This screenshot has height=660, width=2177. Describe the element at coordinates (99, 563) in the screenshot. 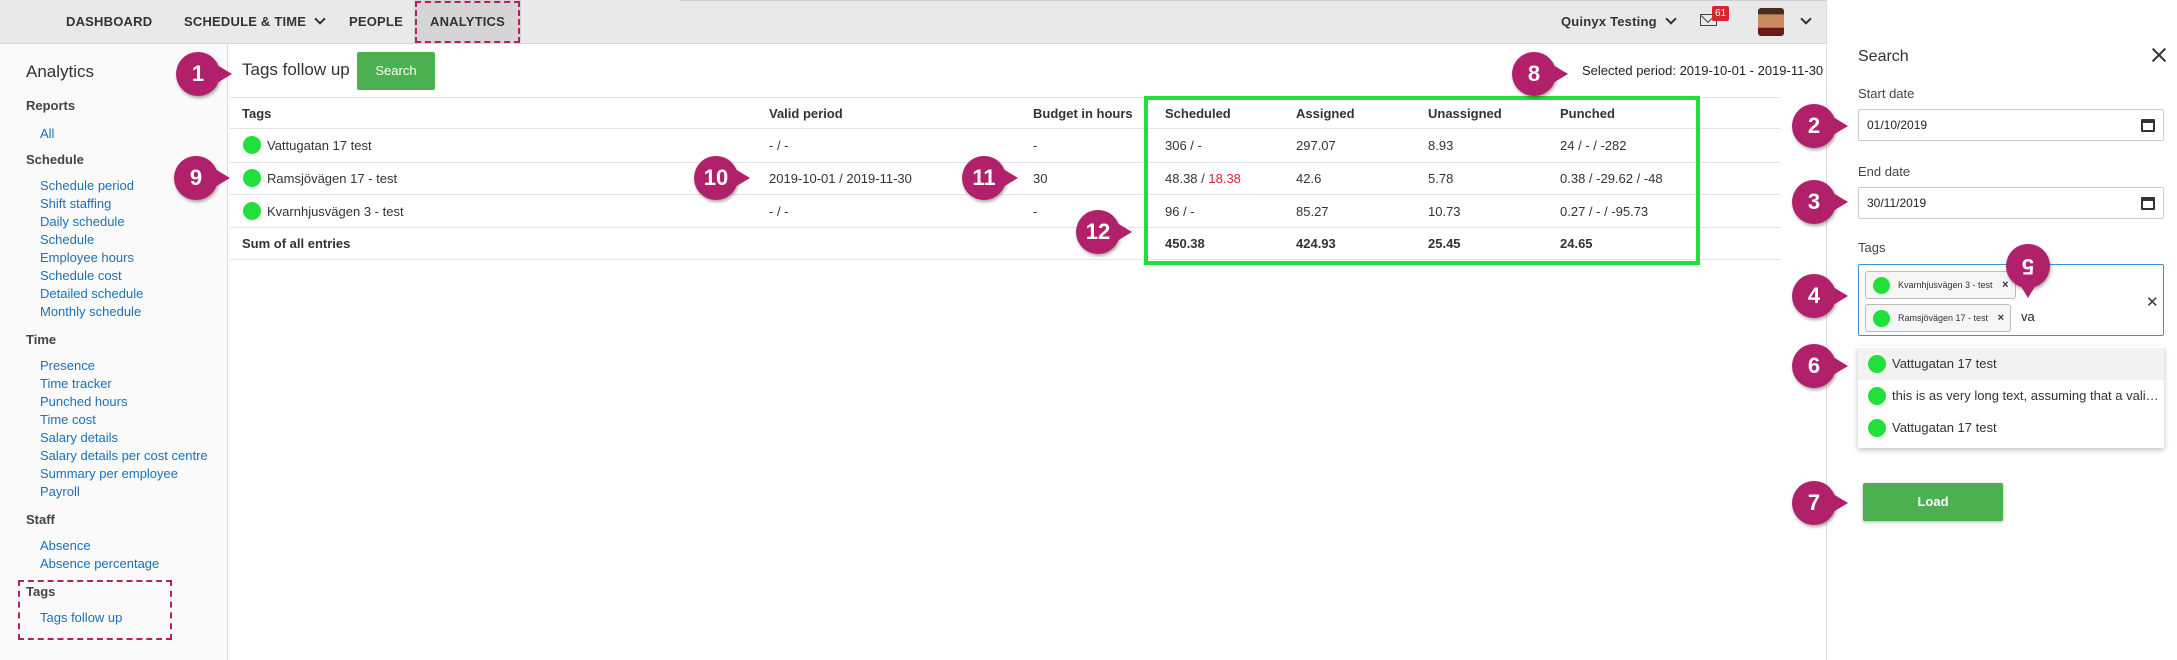

I see `sidebar-link-absence-percentage: Absence percentage` at that location.